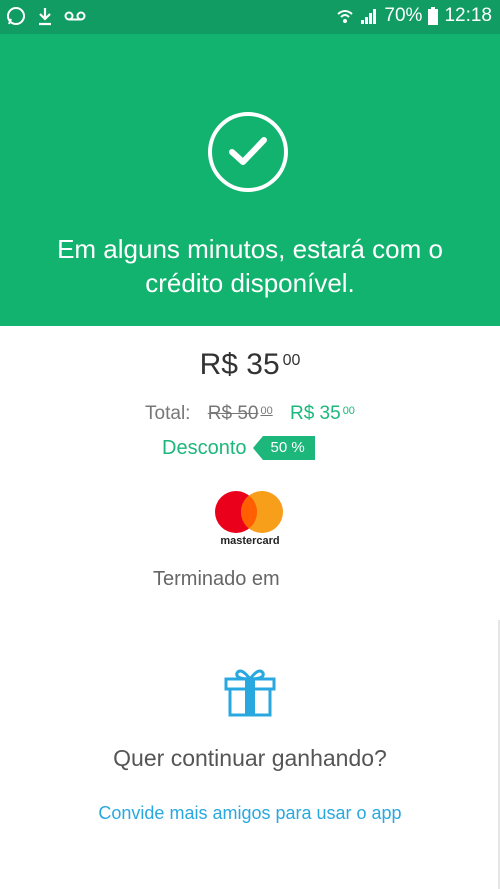 The image size is (500, 889). I want to click on discount-badge: 50 %, so click(283, 448).